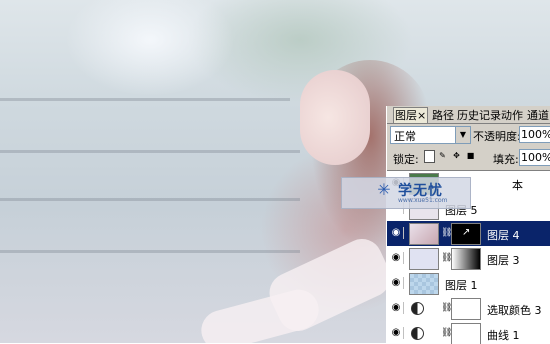 The height and width of the screenshot is (344, 550). I want to click on tab-channels: 通道, so click(538, 115).